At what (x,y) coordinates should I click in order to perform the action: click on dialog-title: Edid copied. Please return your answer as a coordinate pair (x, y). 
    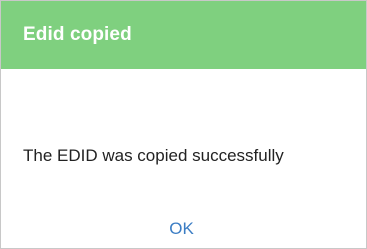
    Looking at the image, I should click on (77, 34).